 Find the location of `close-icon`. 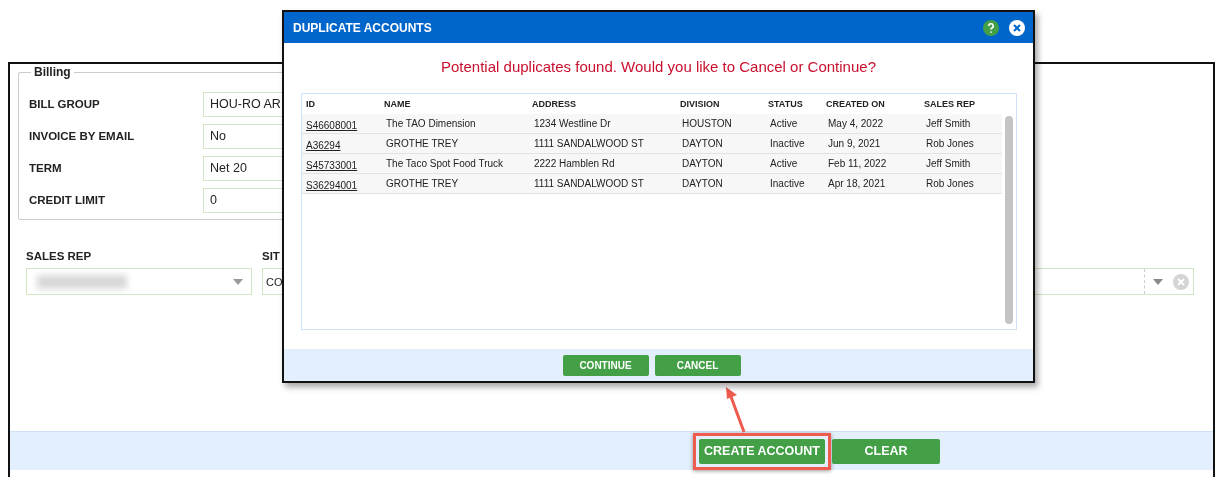

close-icon is located at coordinates (1017, 27).